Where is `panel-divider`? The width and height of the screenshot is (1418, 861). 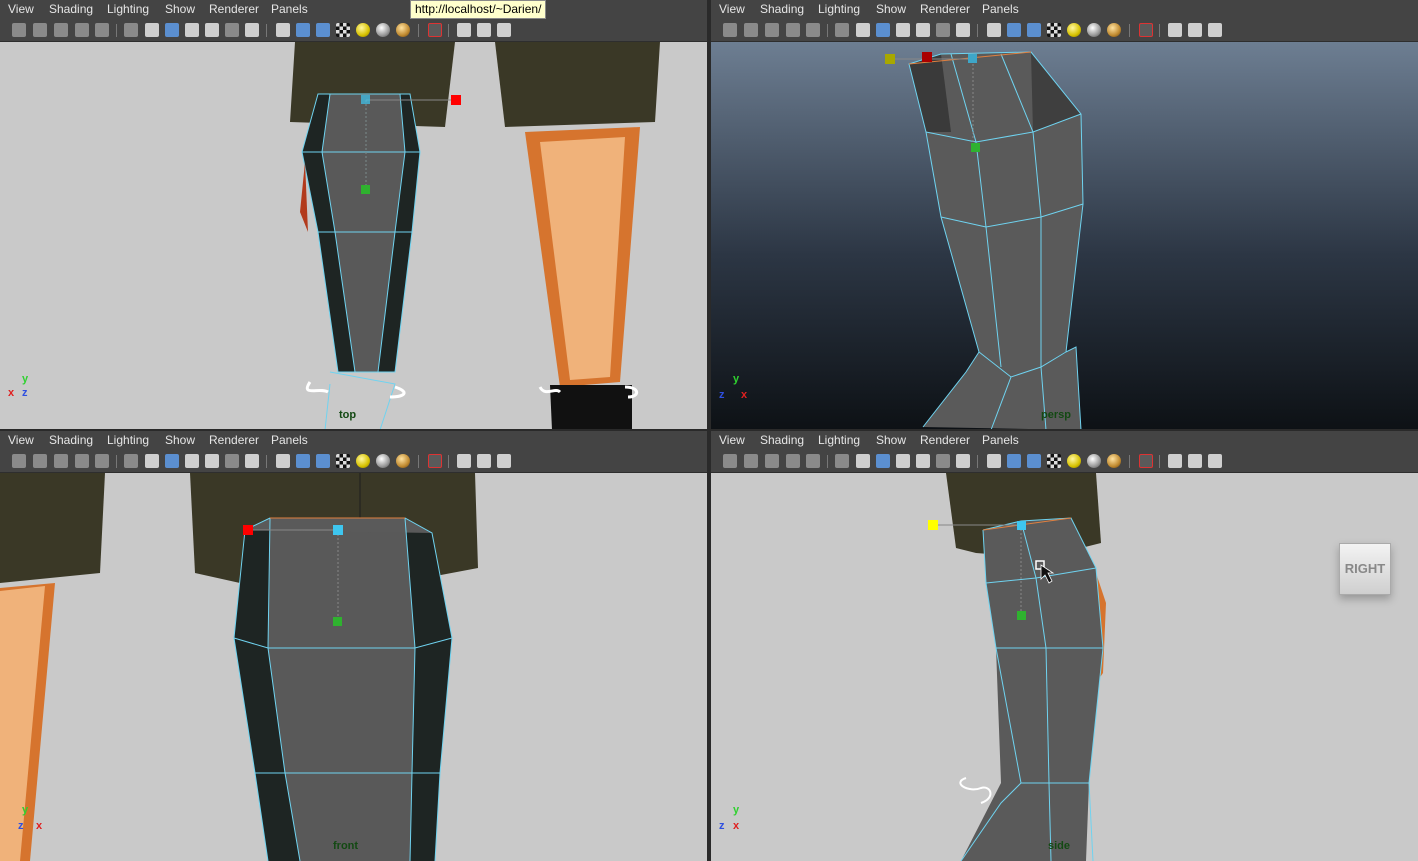
panel-divider is located at coordinates (709, 430).